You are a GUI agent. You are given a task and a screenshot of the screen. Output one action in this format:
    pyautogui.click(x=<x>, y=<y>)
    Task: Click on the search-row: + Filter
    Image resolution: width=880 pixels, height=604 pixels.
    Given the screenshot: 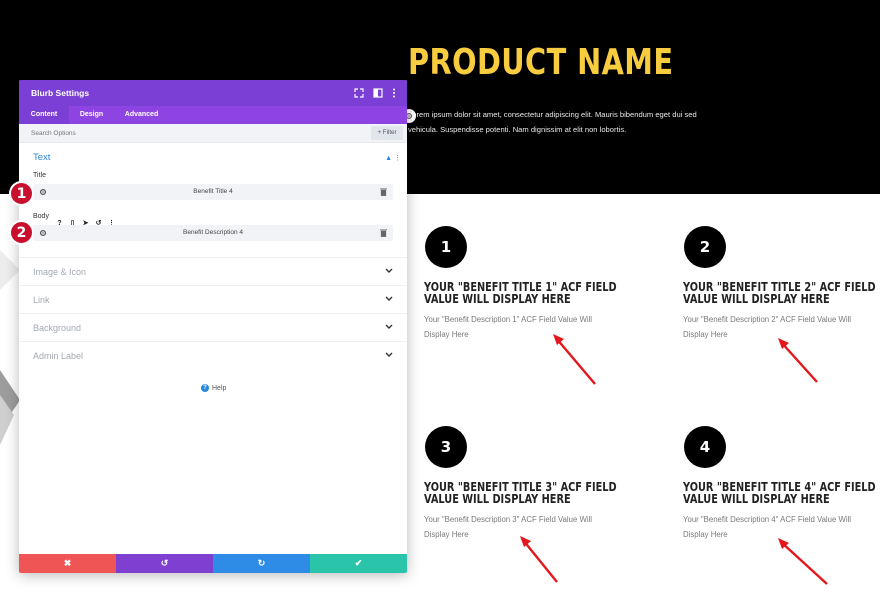 What is the action you would take?
    pyautogui.click(x=213, y=133)
    